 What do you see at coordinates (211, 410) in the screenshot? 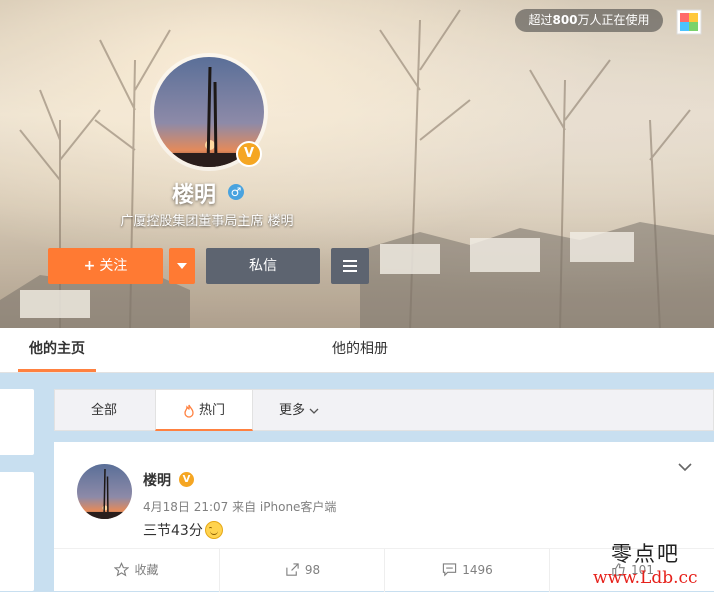
I see `filter-hot-label: 热门` at bounding box center [211, 410].